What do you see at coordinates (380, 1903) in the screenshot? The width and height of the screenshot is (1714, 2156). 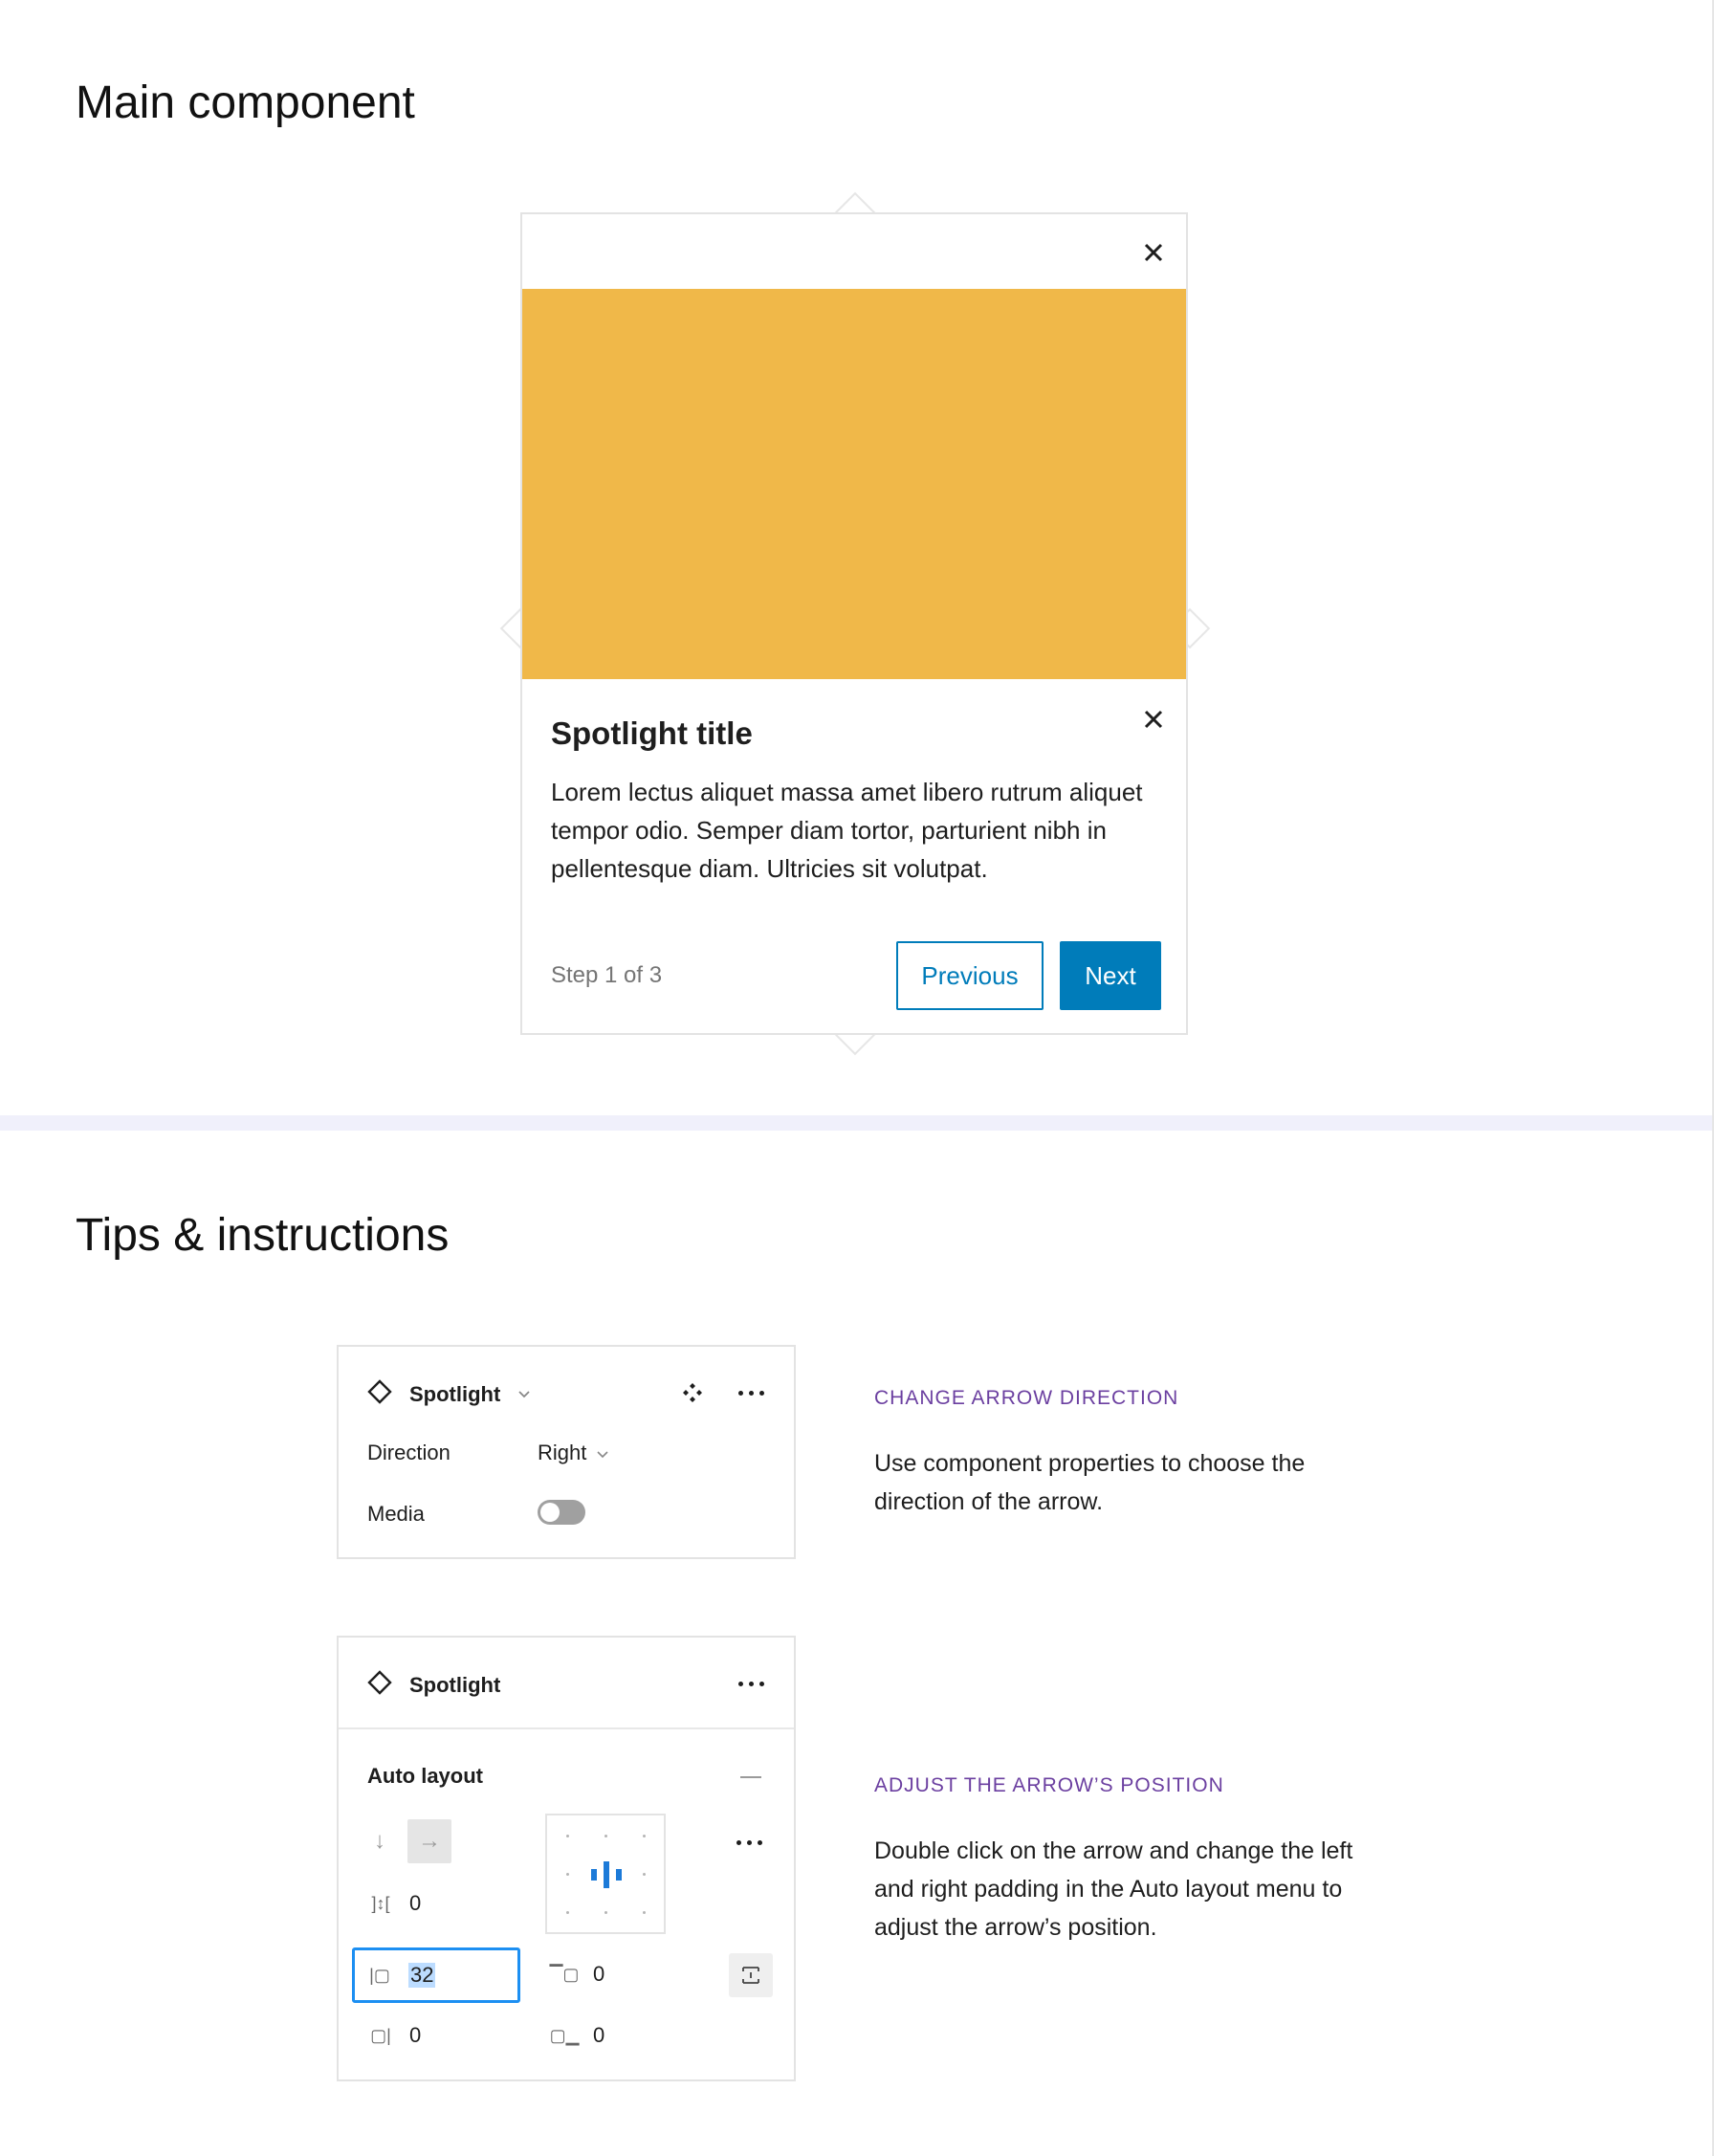 I see `spacing-between-icon: ]↕[` at bounding box center [380, 1903].